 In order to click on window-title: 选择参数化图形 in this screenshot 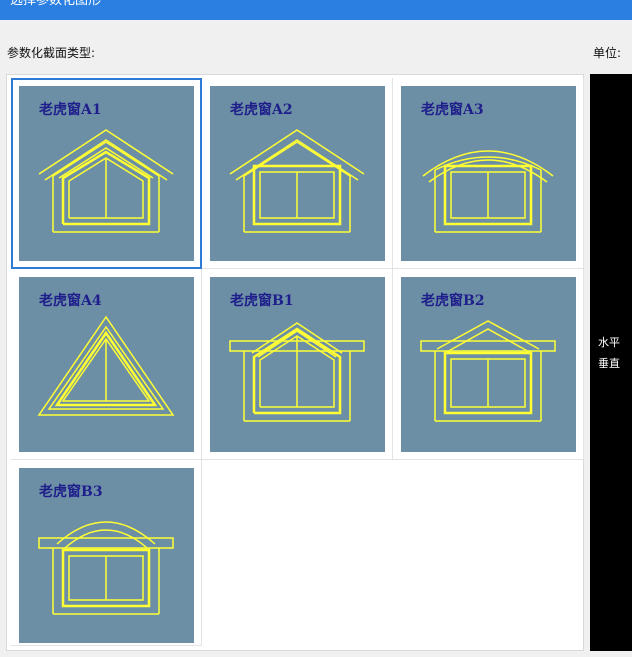, I will do `click(56, 4)`.